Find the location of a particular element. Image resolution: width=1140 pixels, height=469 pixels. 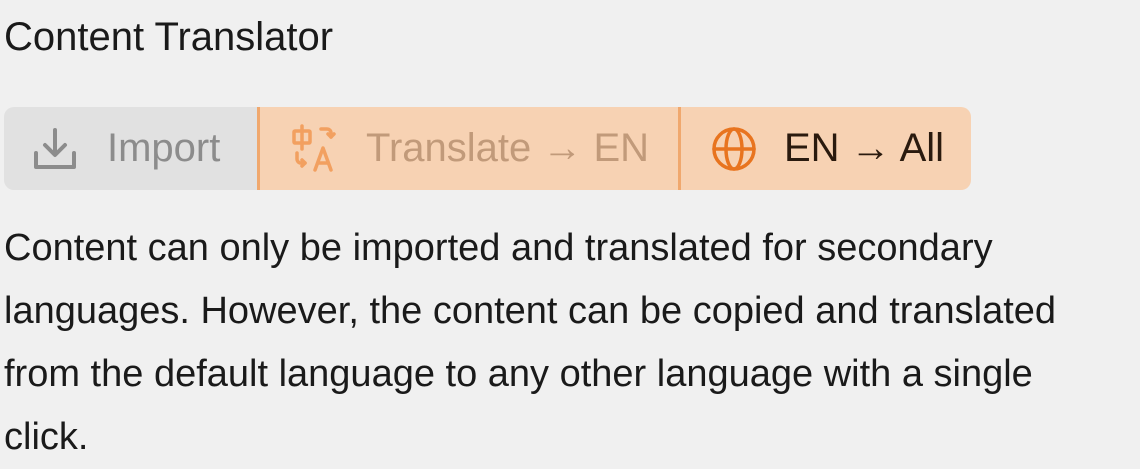

translate-en-to-all-button: EN → All is located at coordinates (826, 148).